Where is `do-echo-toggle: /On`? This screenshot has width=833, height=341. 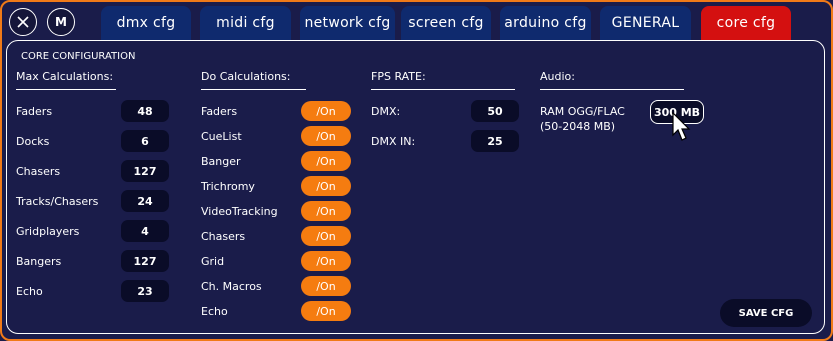
do-echo-toggle: /On is located at coordinates (326, 311).